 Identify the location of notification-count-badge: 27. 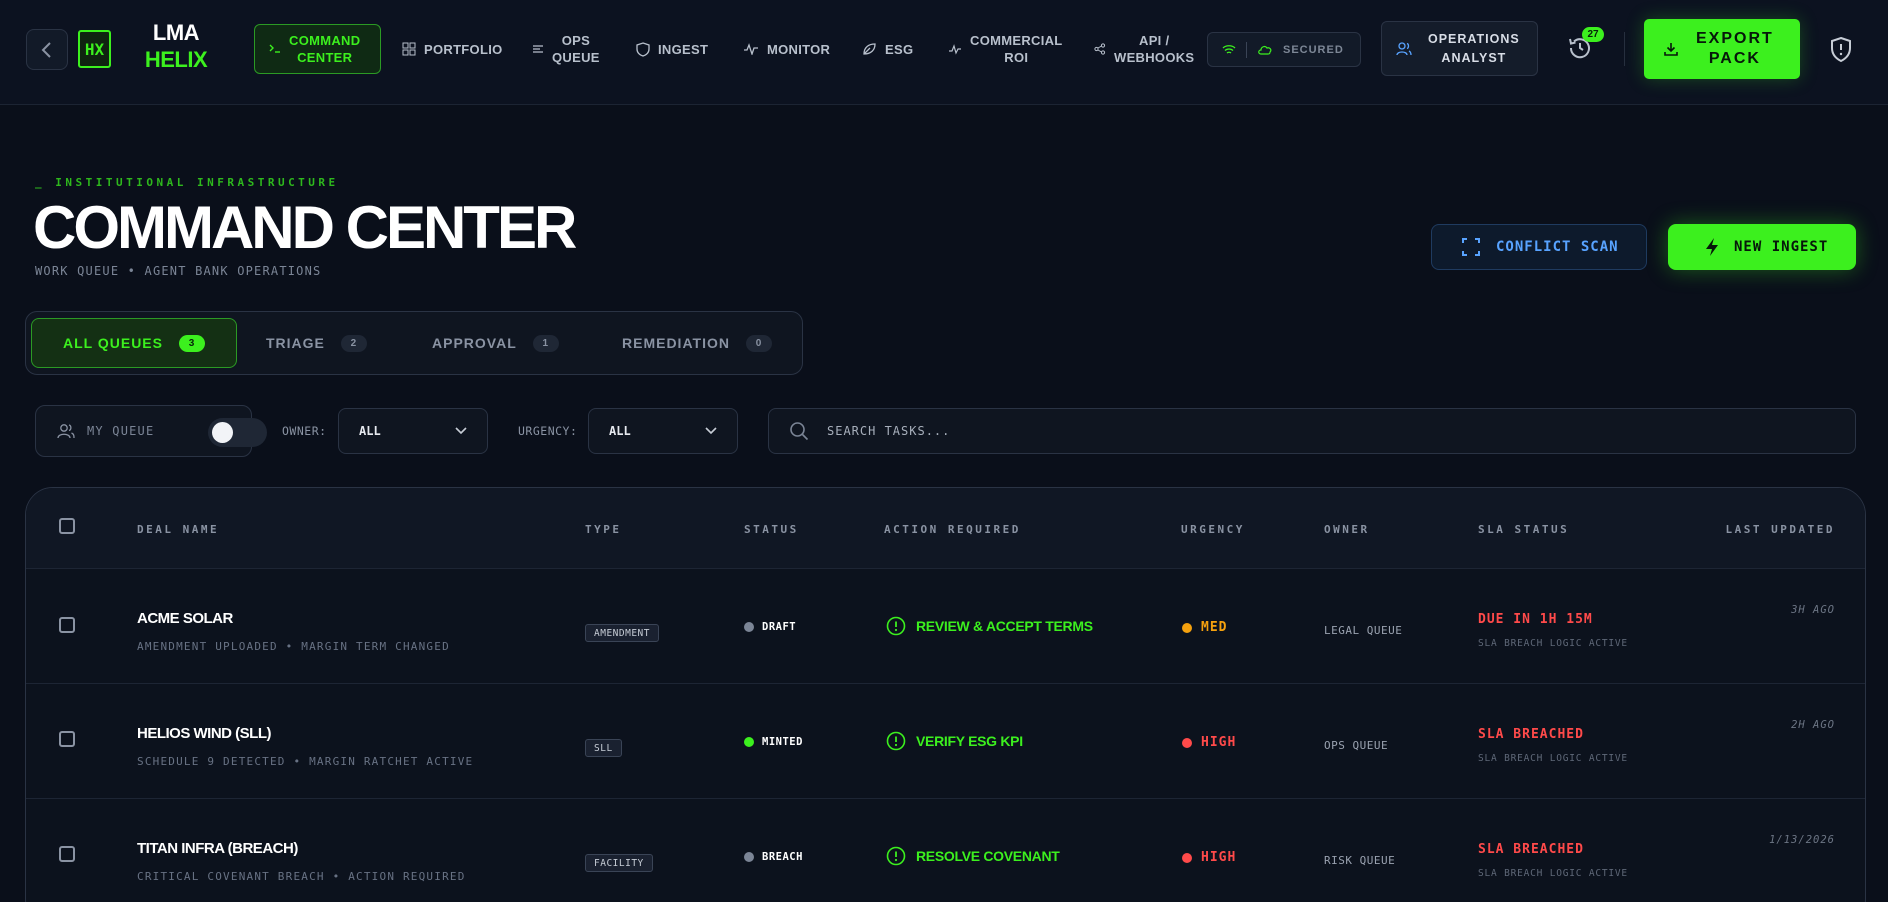
(1593, 34).